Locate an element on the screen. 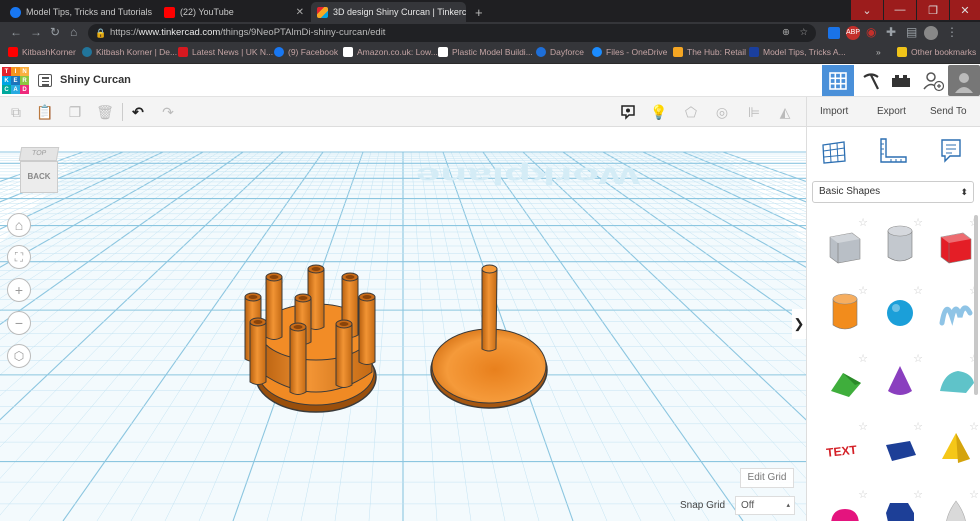 Image resolution: width=980 pixels, height=521 pixels. shape-paraboloid: ☆ is located at coordinates (955, 504).